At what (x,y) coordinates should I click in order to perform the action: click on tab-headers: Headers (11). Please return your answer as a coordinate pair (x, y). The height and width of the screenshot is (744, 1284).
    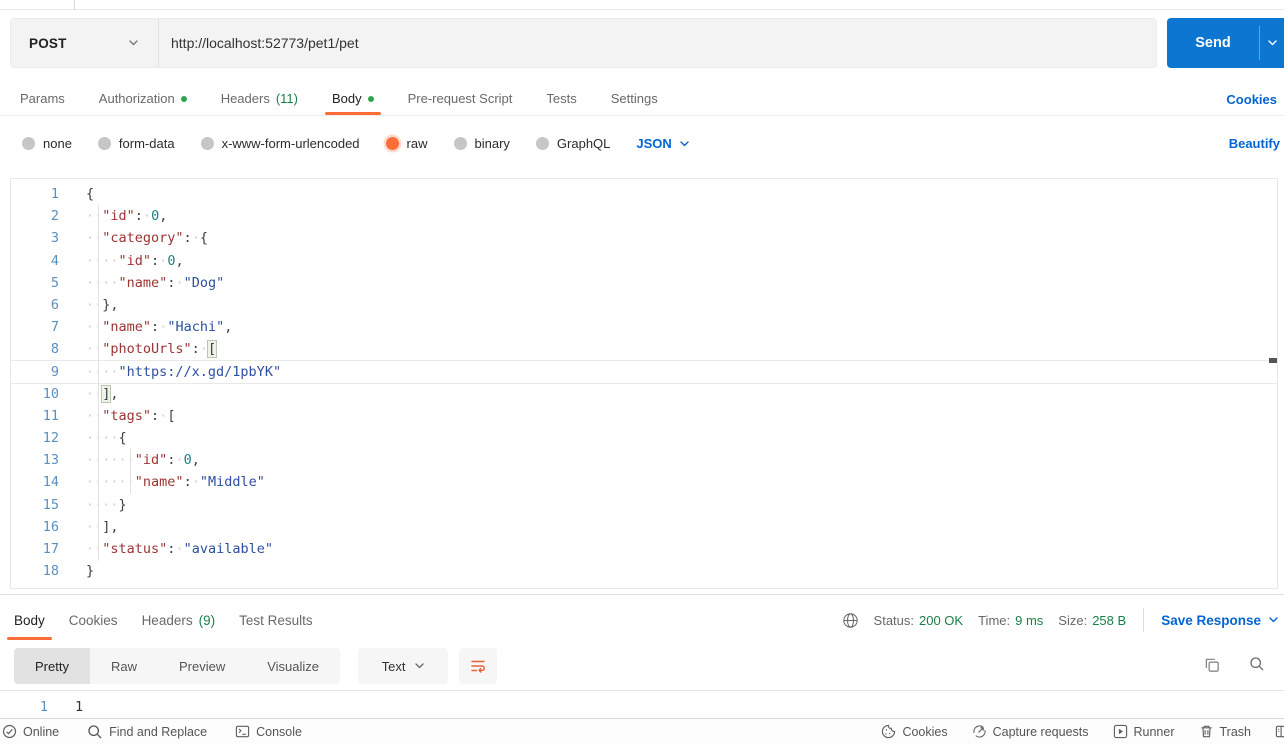
    Looking at the image, I should click on (259, 98).